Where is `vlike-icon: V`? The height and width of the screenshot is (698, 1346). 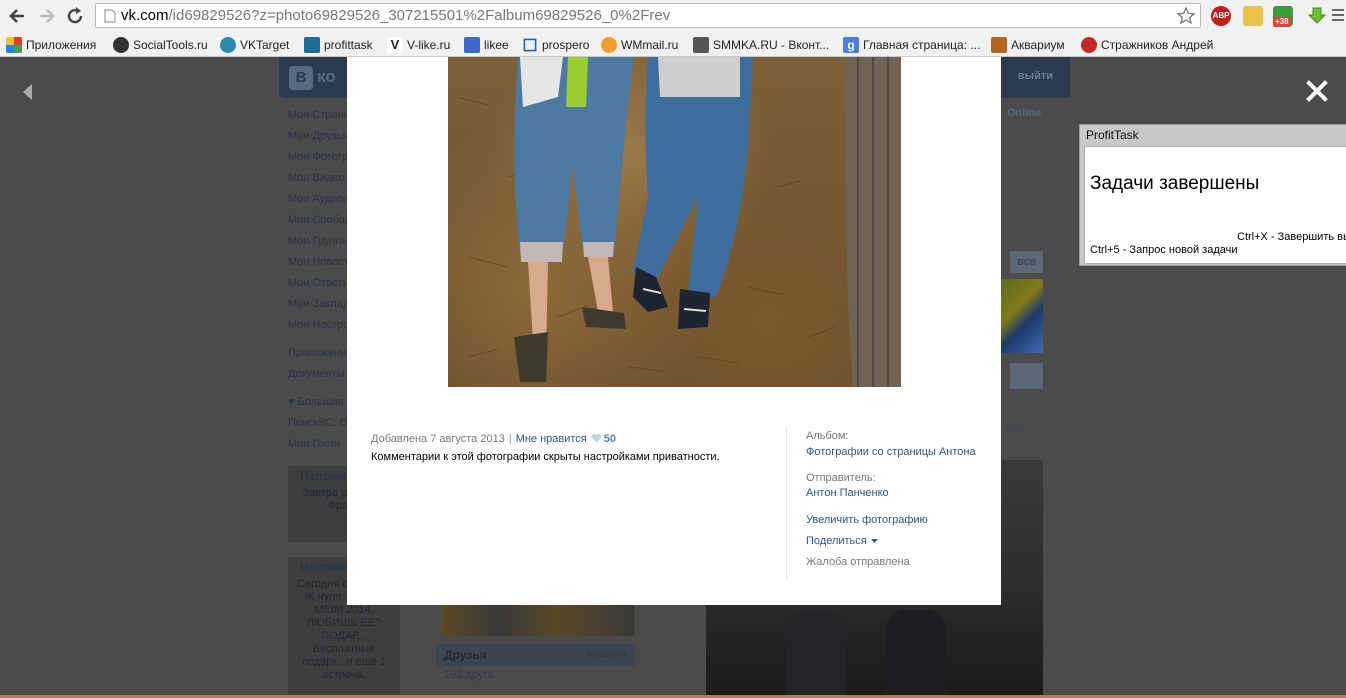 vlike-icon: V is located at coordinates (395, 45).